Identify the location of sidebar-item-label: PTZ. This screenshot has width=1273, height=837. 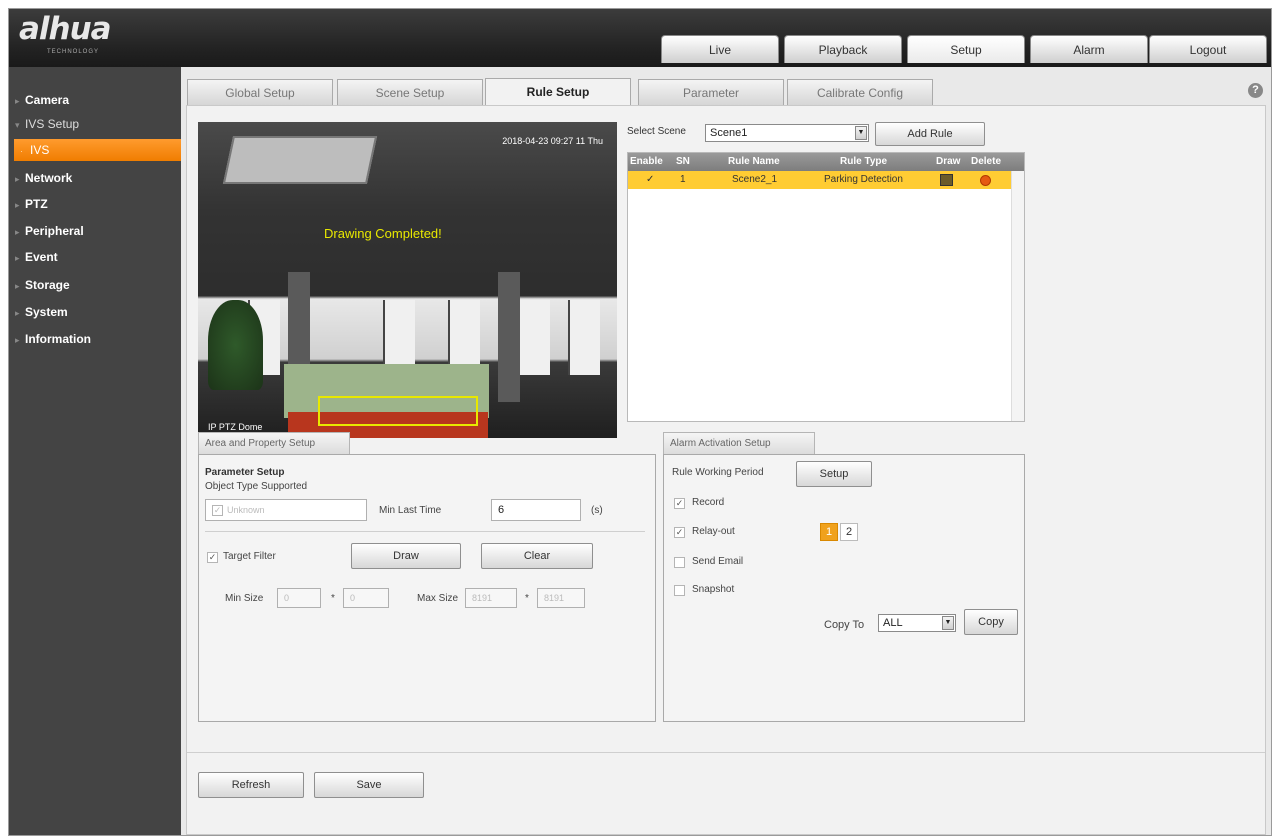
(36, 204).